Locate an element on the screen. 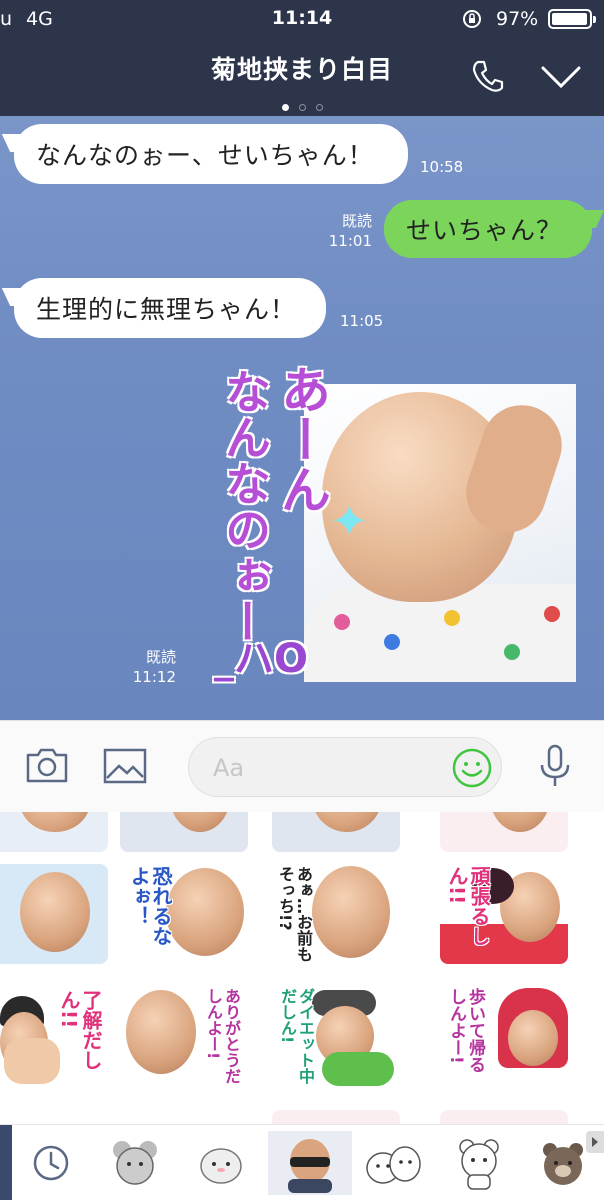  message-input: Aa is located at coordinates (345, 767).